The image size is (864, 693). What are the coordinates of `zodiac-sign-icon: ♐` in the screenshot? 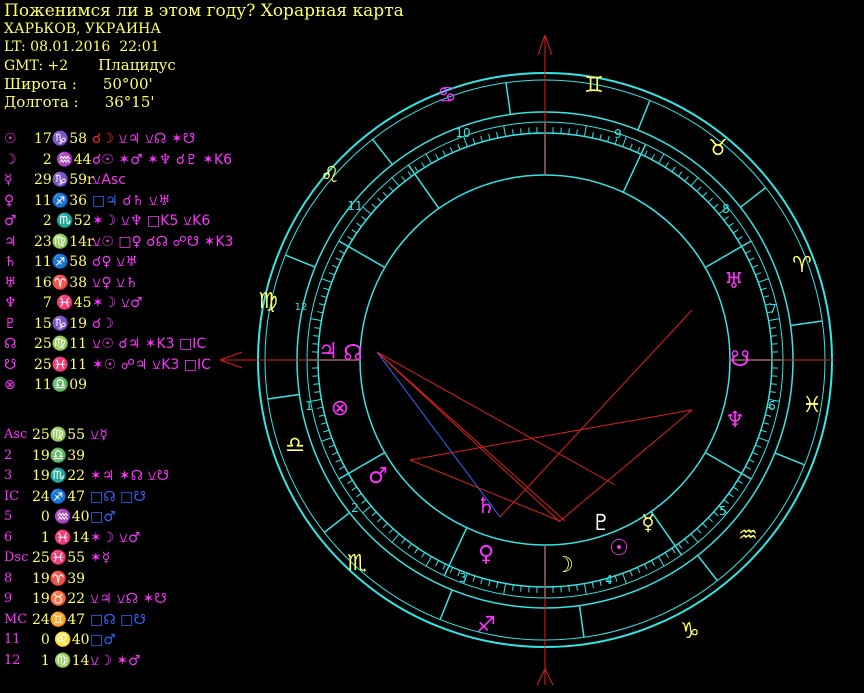 It's located at (486, 625).